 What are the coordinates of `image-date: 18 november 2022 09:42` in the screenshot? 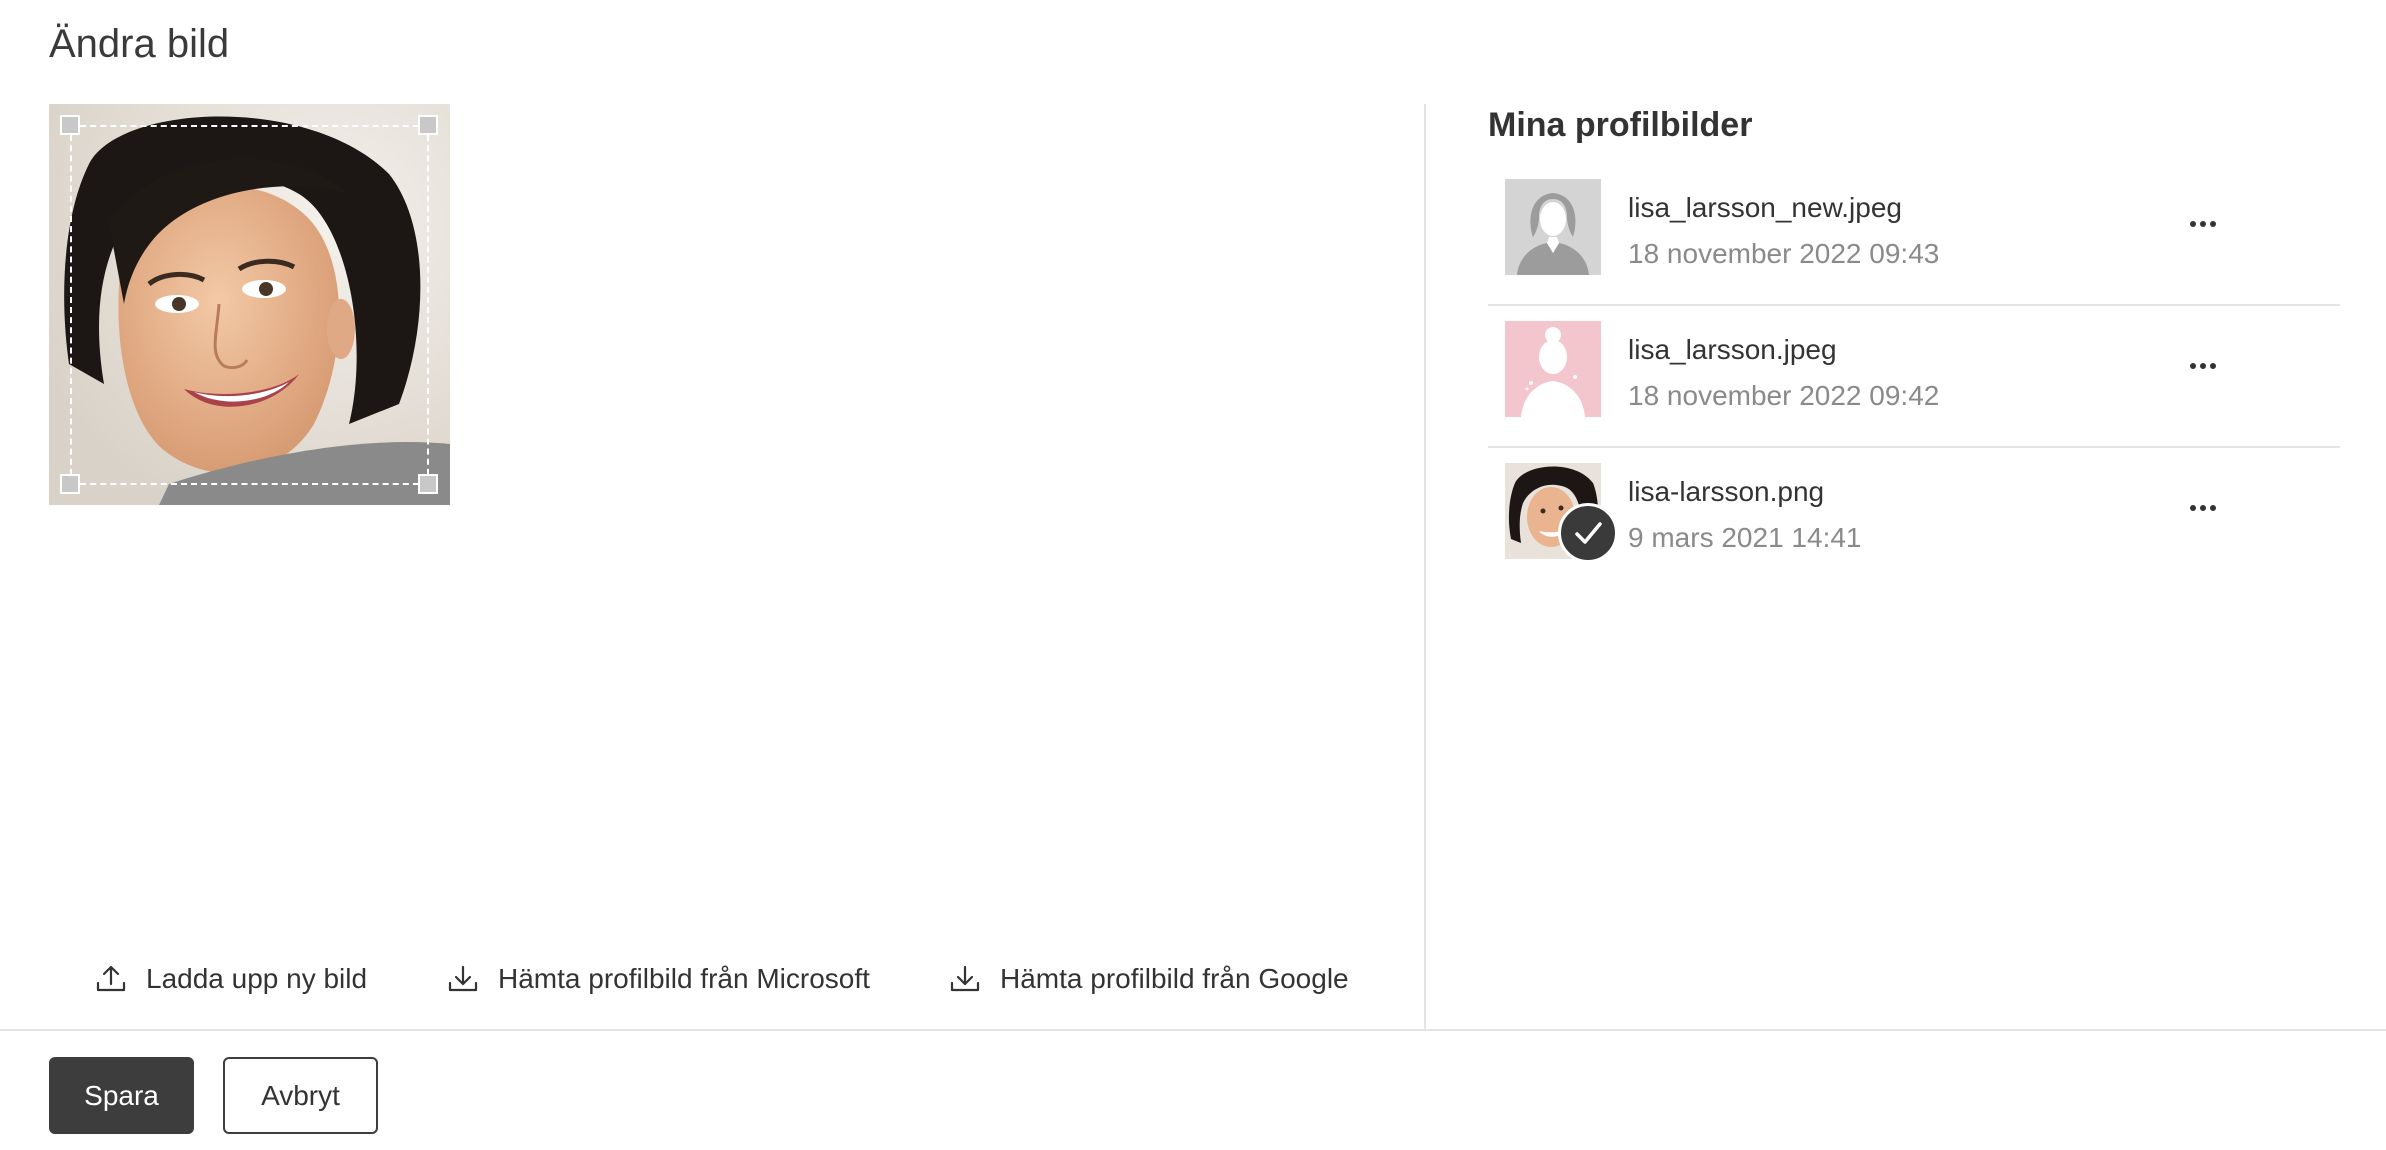 It's located at (1784, 395).